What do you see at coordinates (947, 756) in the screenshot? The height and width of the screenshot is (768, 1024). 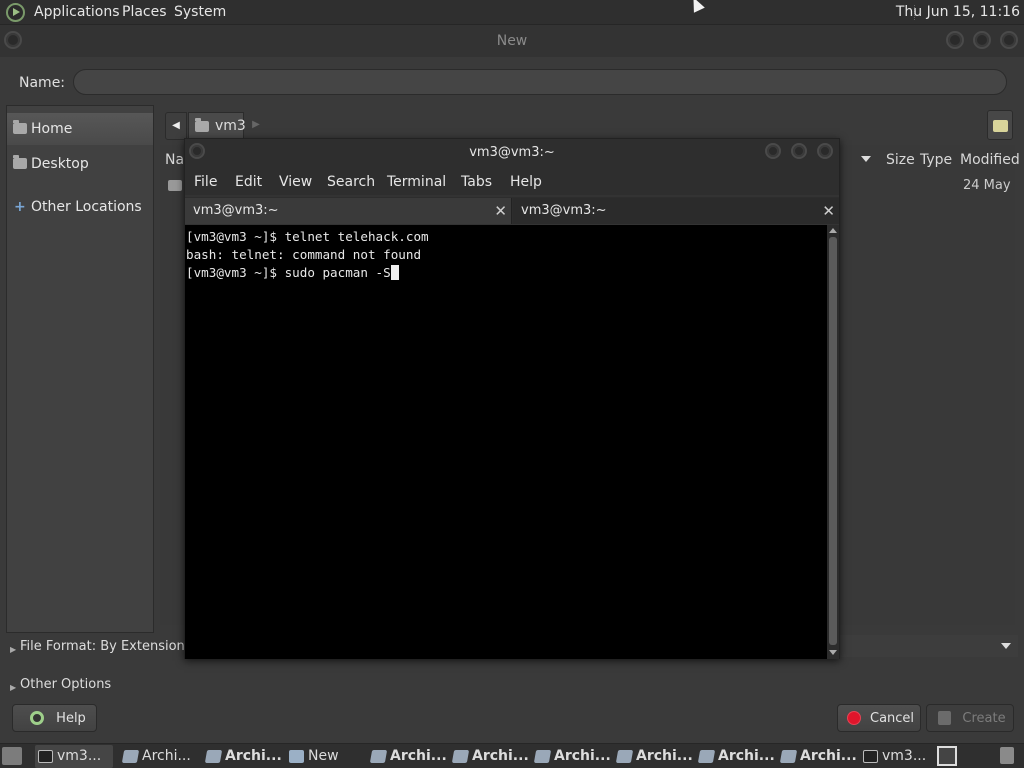 I see `workspace-switcher` at bounding box center [947, 756].